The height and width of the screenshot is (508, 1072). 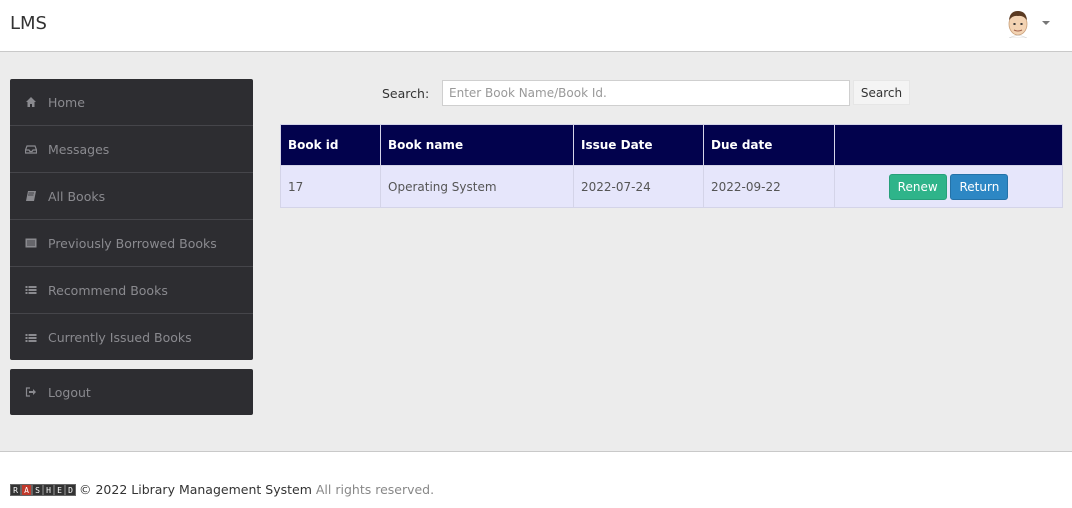 I want to click on logo-letter: S, so click(x=37, y=489).